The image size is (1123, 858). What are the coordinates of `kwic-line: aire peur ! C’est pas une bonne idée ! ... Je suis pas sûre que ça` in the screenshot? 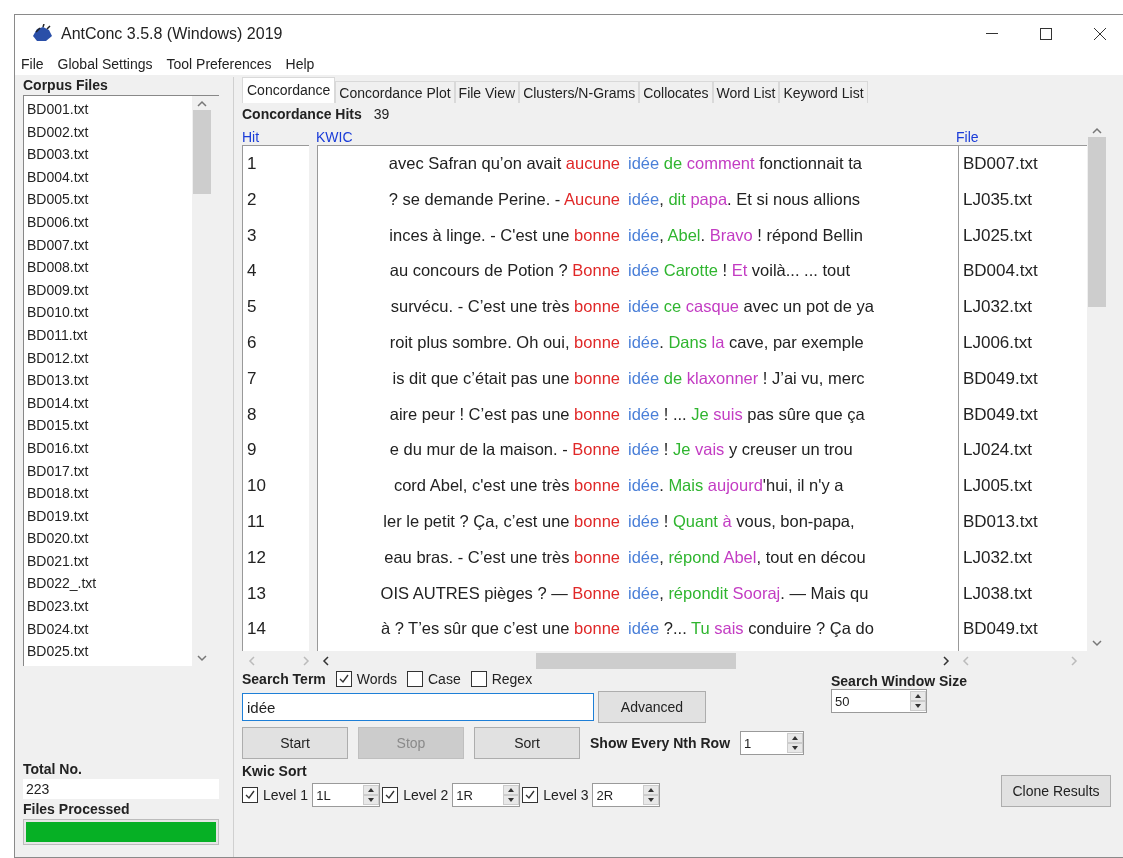 It's located at (627, 414).